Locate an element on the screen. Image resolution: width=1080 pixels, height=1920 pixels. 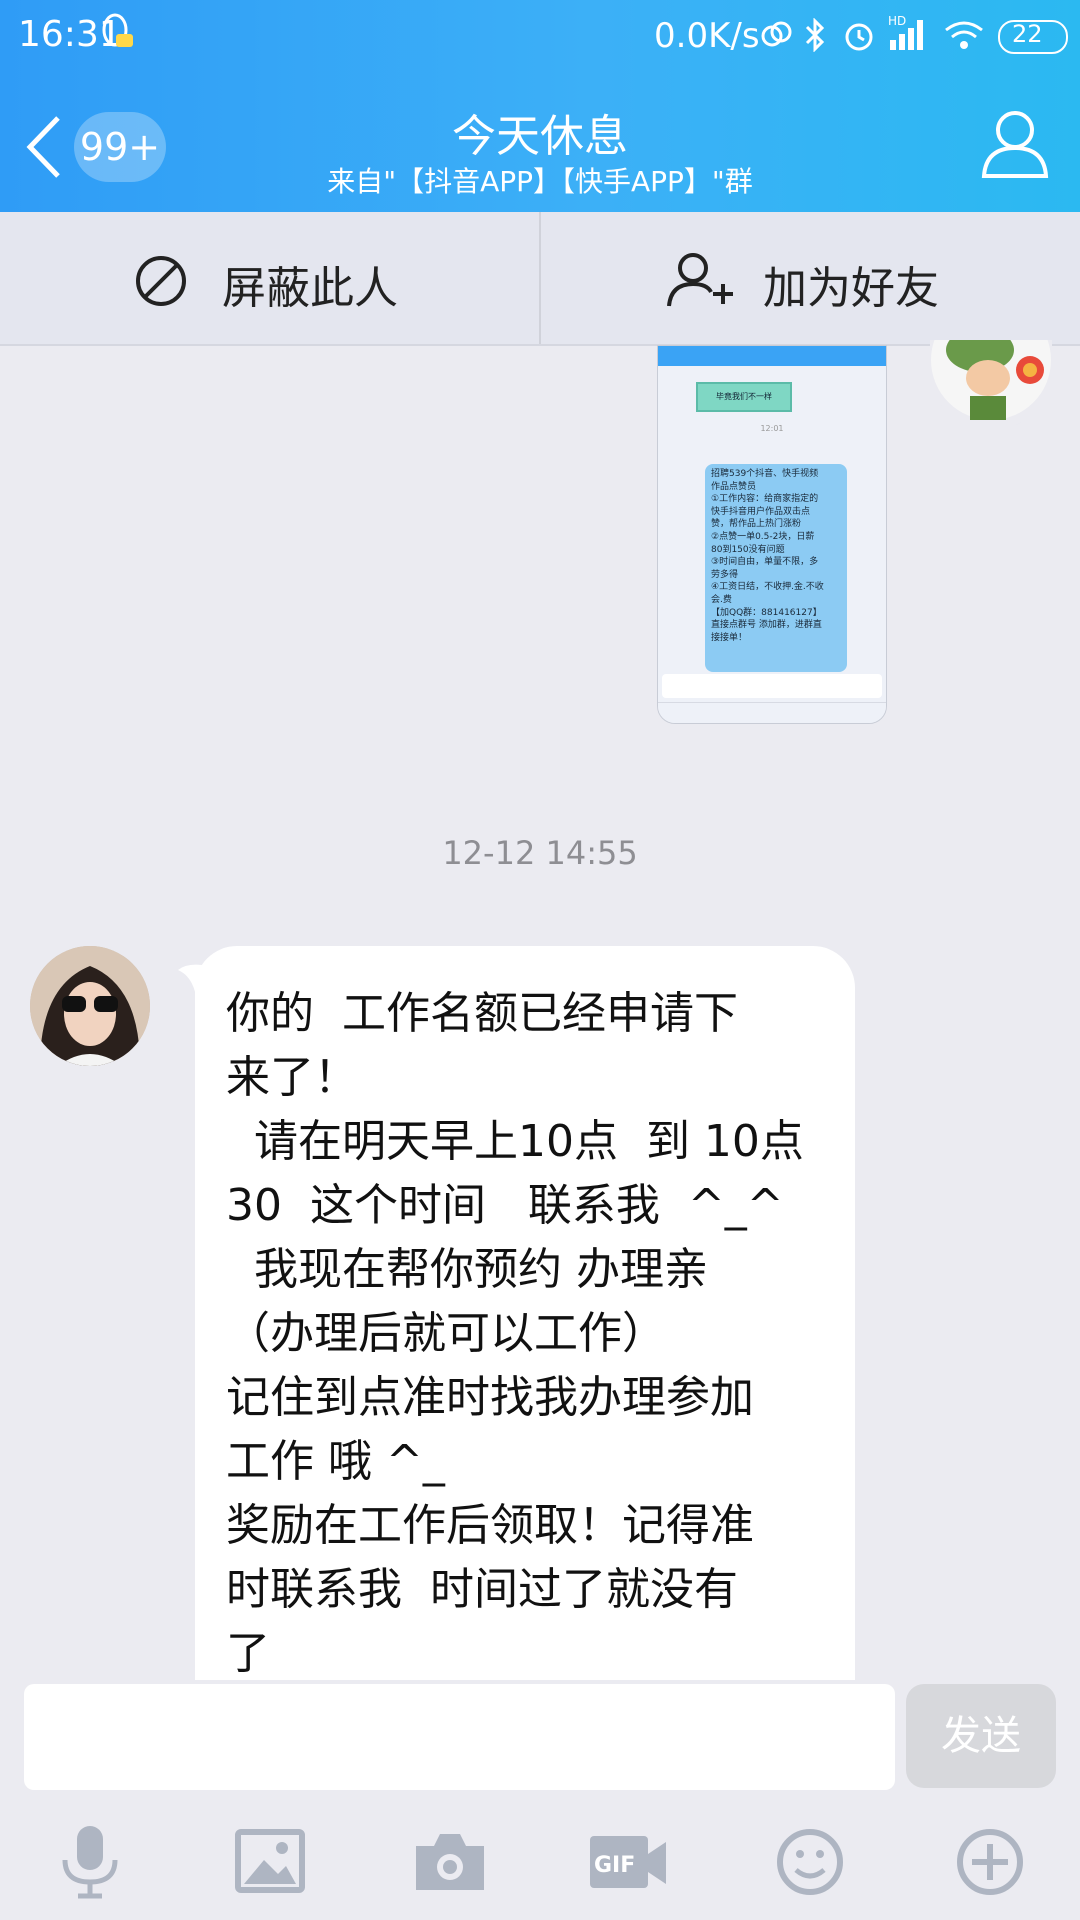
screenshot-bubble-1: 毕竟我们不一样 is located at coordinates (744, 397).